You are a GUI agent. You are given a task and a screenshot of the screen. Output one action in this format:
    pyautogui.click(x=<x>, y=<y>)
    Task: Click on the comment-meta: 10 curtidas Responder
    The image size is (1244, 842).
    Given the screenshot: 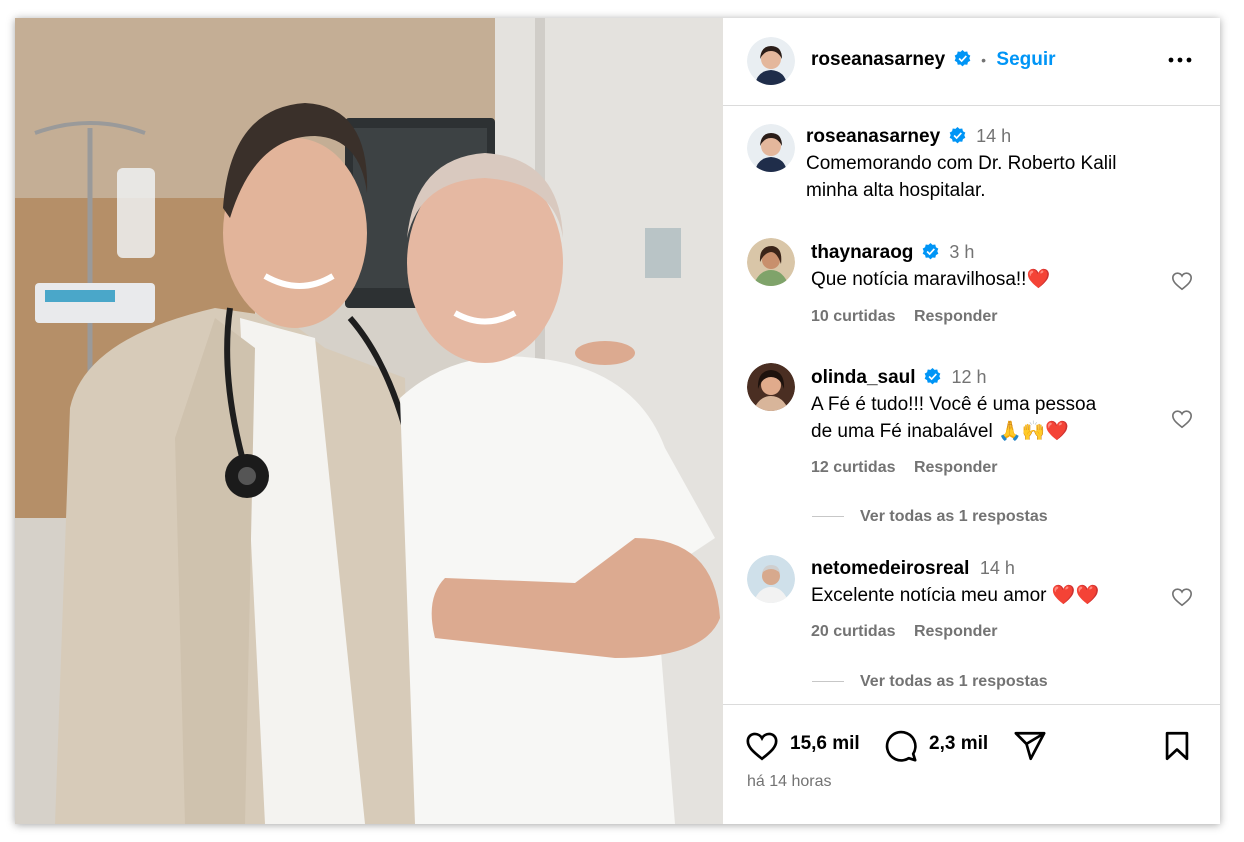 What is the action you would take?
    pyautogui.click(x=904, y=317)
    